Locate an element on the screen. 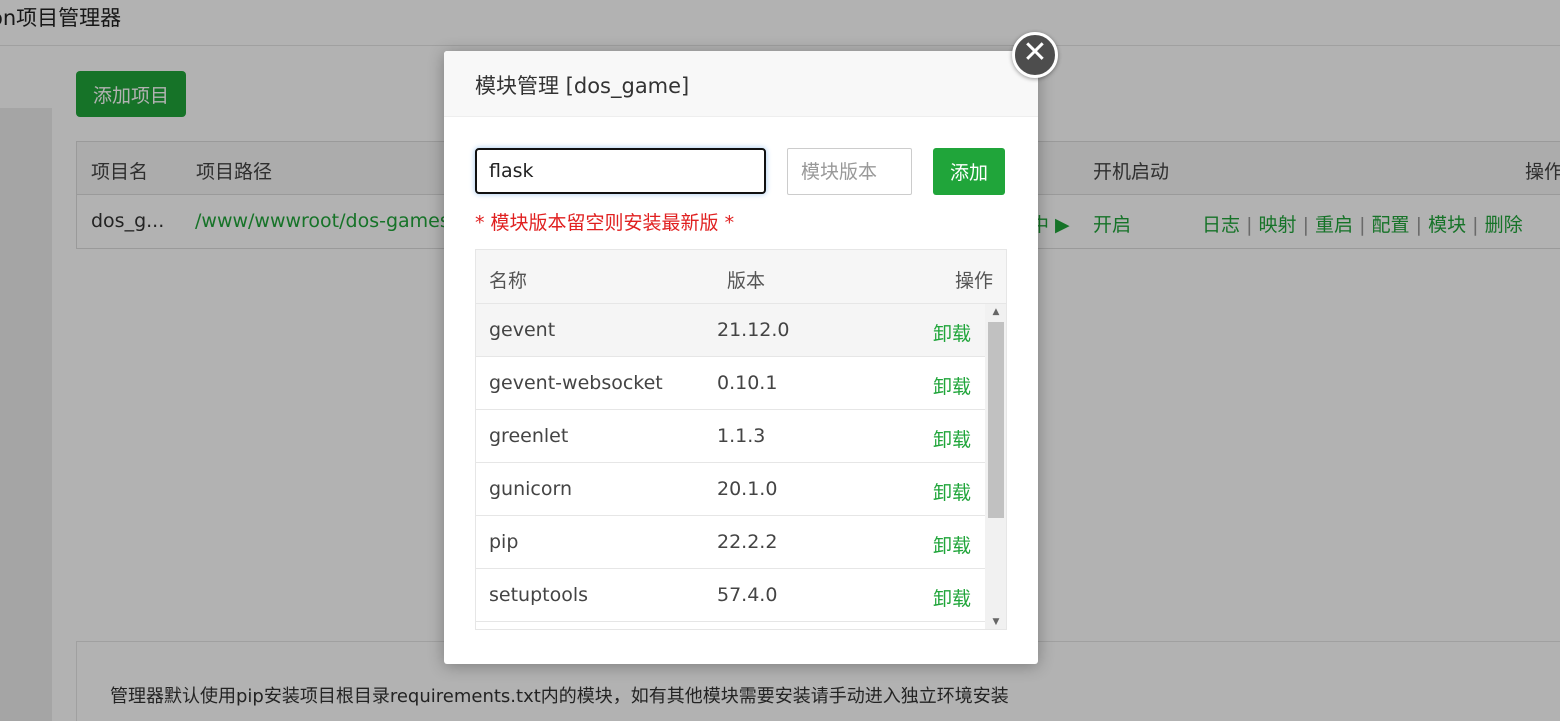 The height and width of the screenshot is (721, 1560). table-row: setuptools 57.4.0 卸载 is located at coordinates (730, 595).